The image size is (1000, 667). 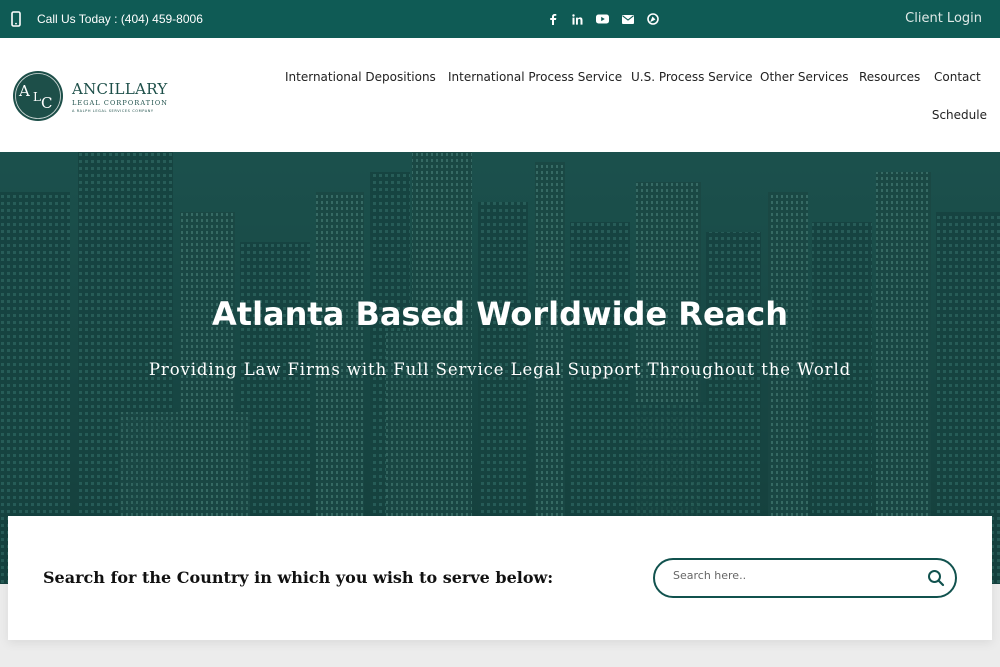 What do you see at coordinates (535, 77) in the screenshot?
I see `nav-international-process-service: International Process Service` at bounding box center [535, 77].